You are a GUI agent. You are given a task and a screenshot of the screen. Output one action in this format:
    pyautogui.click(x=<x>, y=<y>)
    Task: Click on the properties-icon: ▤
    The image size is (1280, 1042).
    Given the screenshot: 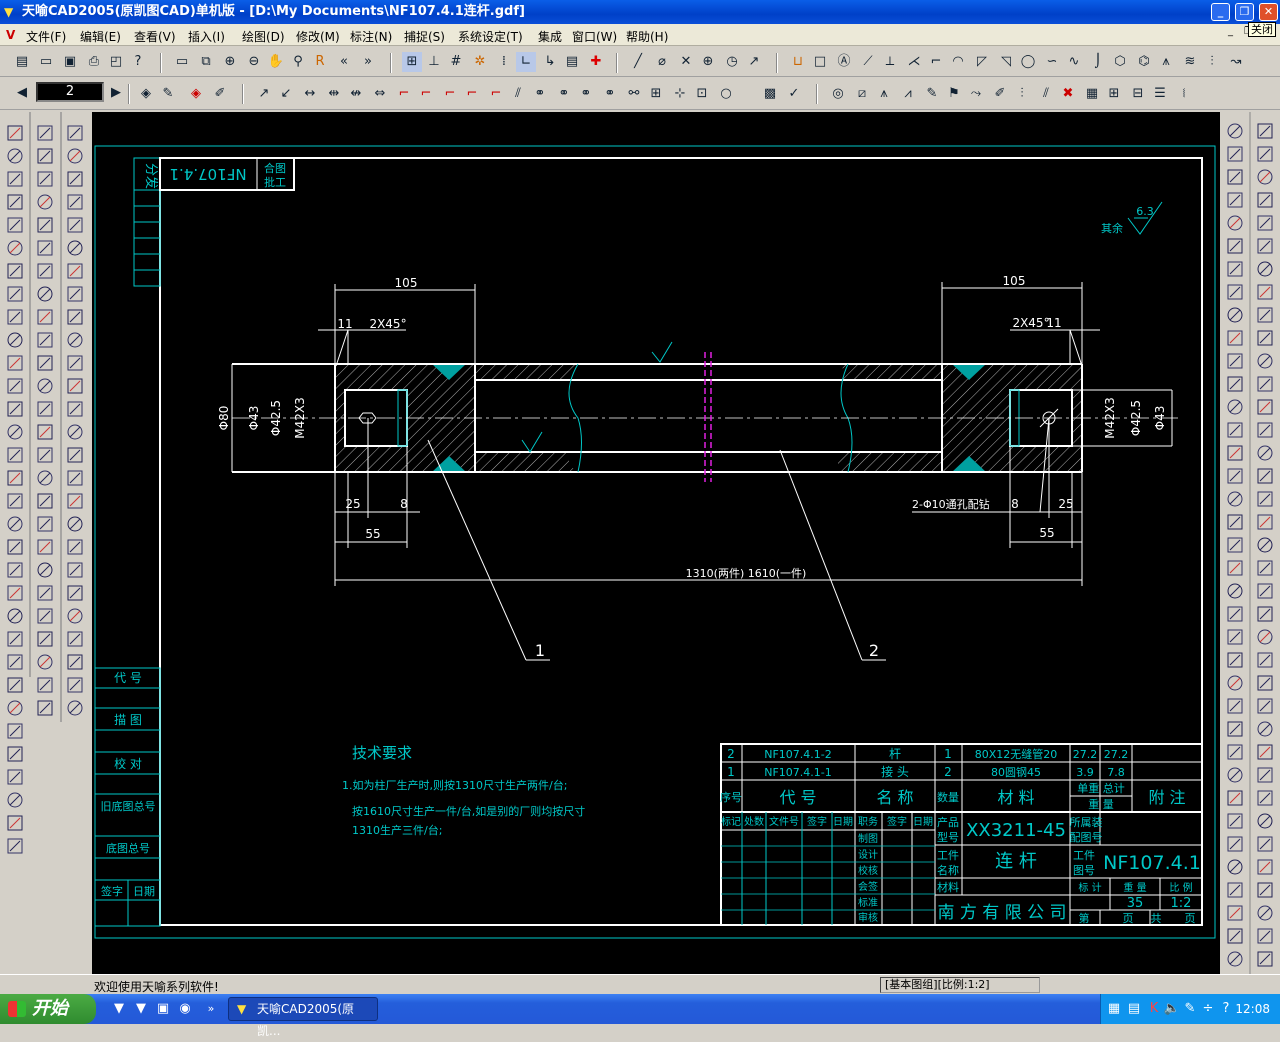 What is the action you would take?
    pyautogui.click(x=572, y=62)
    